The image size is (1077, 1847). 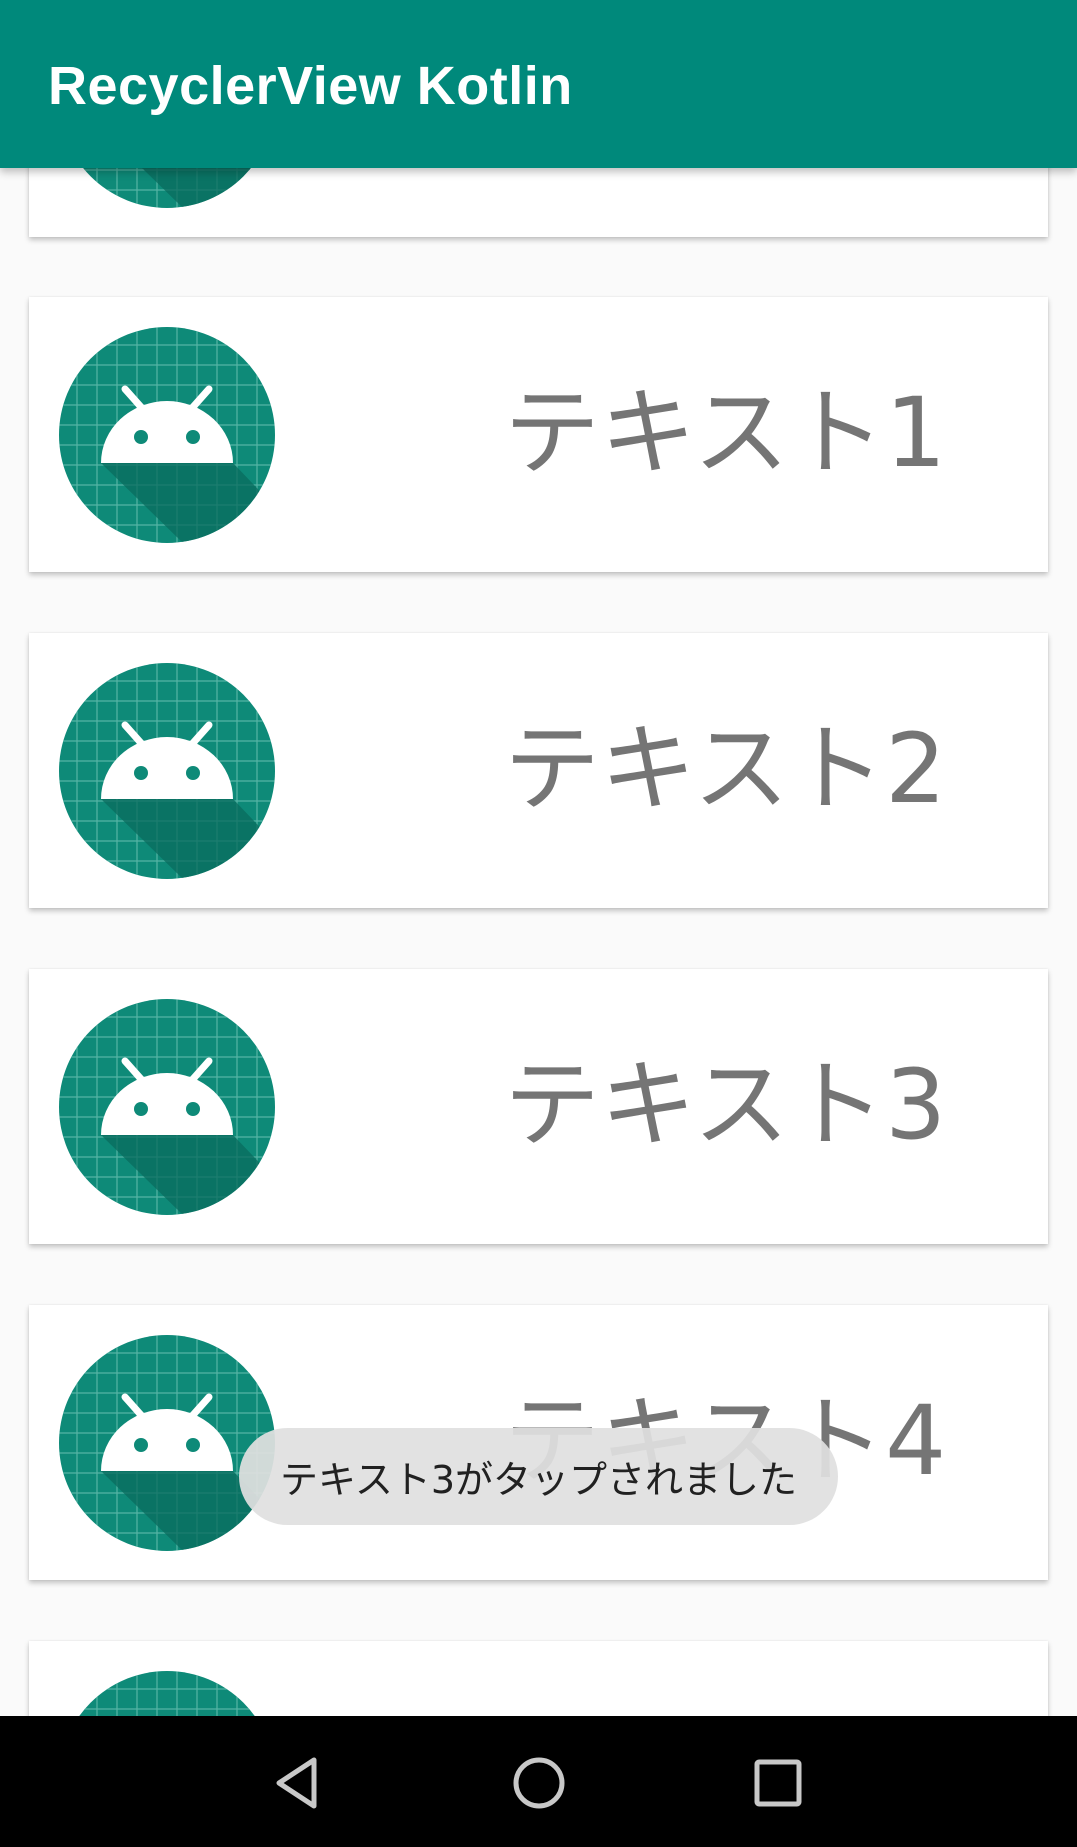 I want to click on square-recents-icon, so click(x=778, y=1783).